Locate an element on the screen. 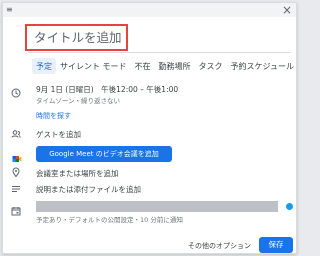 The height and width of the screenshot is (256, 320). tab-event: 予定 is located at coordinates (44, 66).